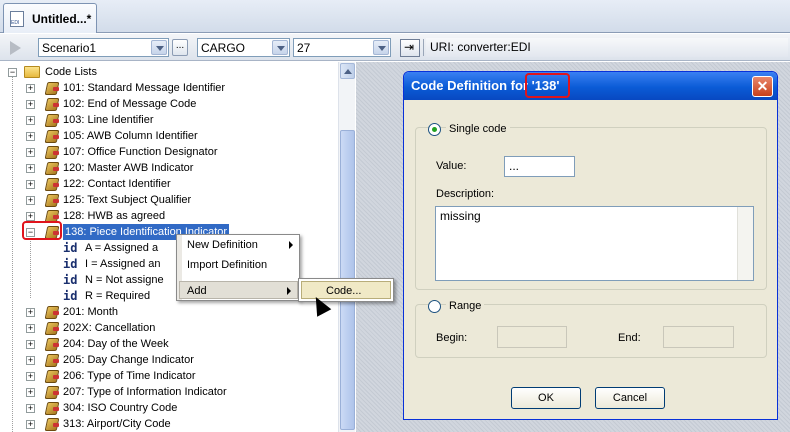  Describe the element at coordinates (434, 129) in the screenshot. I see `single-code-radio` at that location.